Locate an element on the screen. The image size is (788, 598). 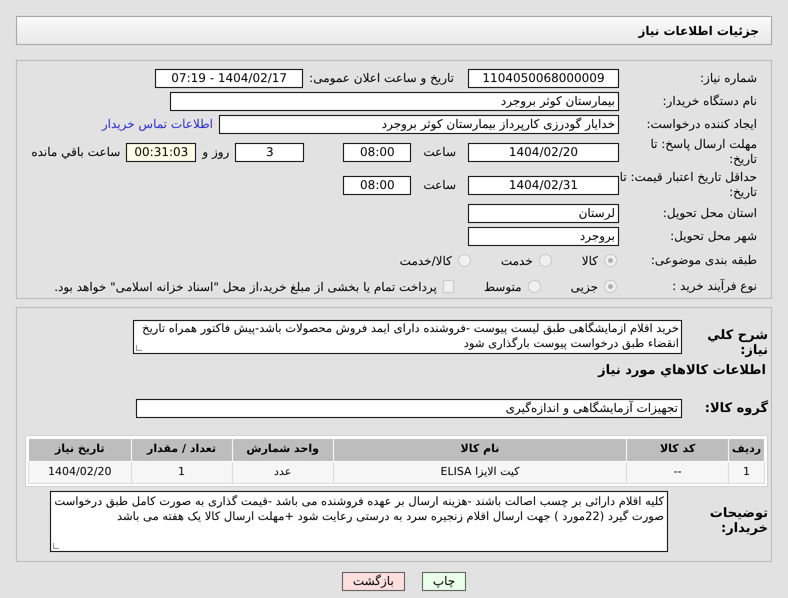
validity-date-field: 1404/02/31 is located at coordinates (543, 185).